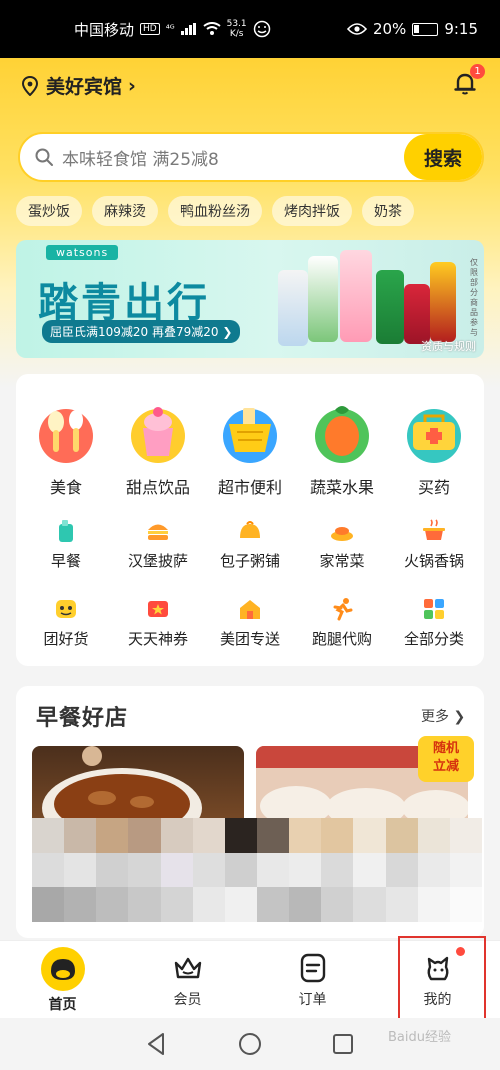 Image resolution: width=500 pixels, height=1070 pixels. Describe the element at coordinates (389, 29) in the screenshot. I see `battery-percent: 20%` at that location.